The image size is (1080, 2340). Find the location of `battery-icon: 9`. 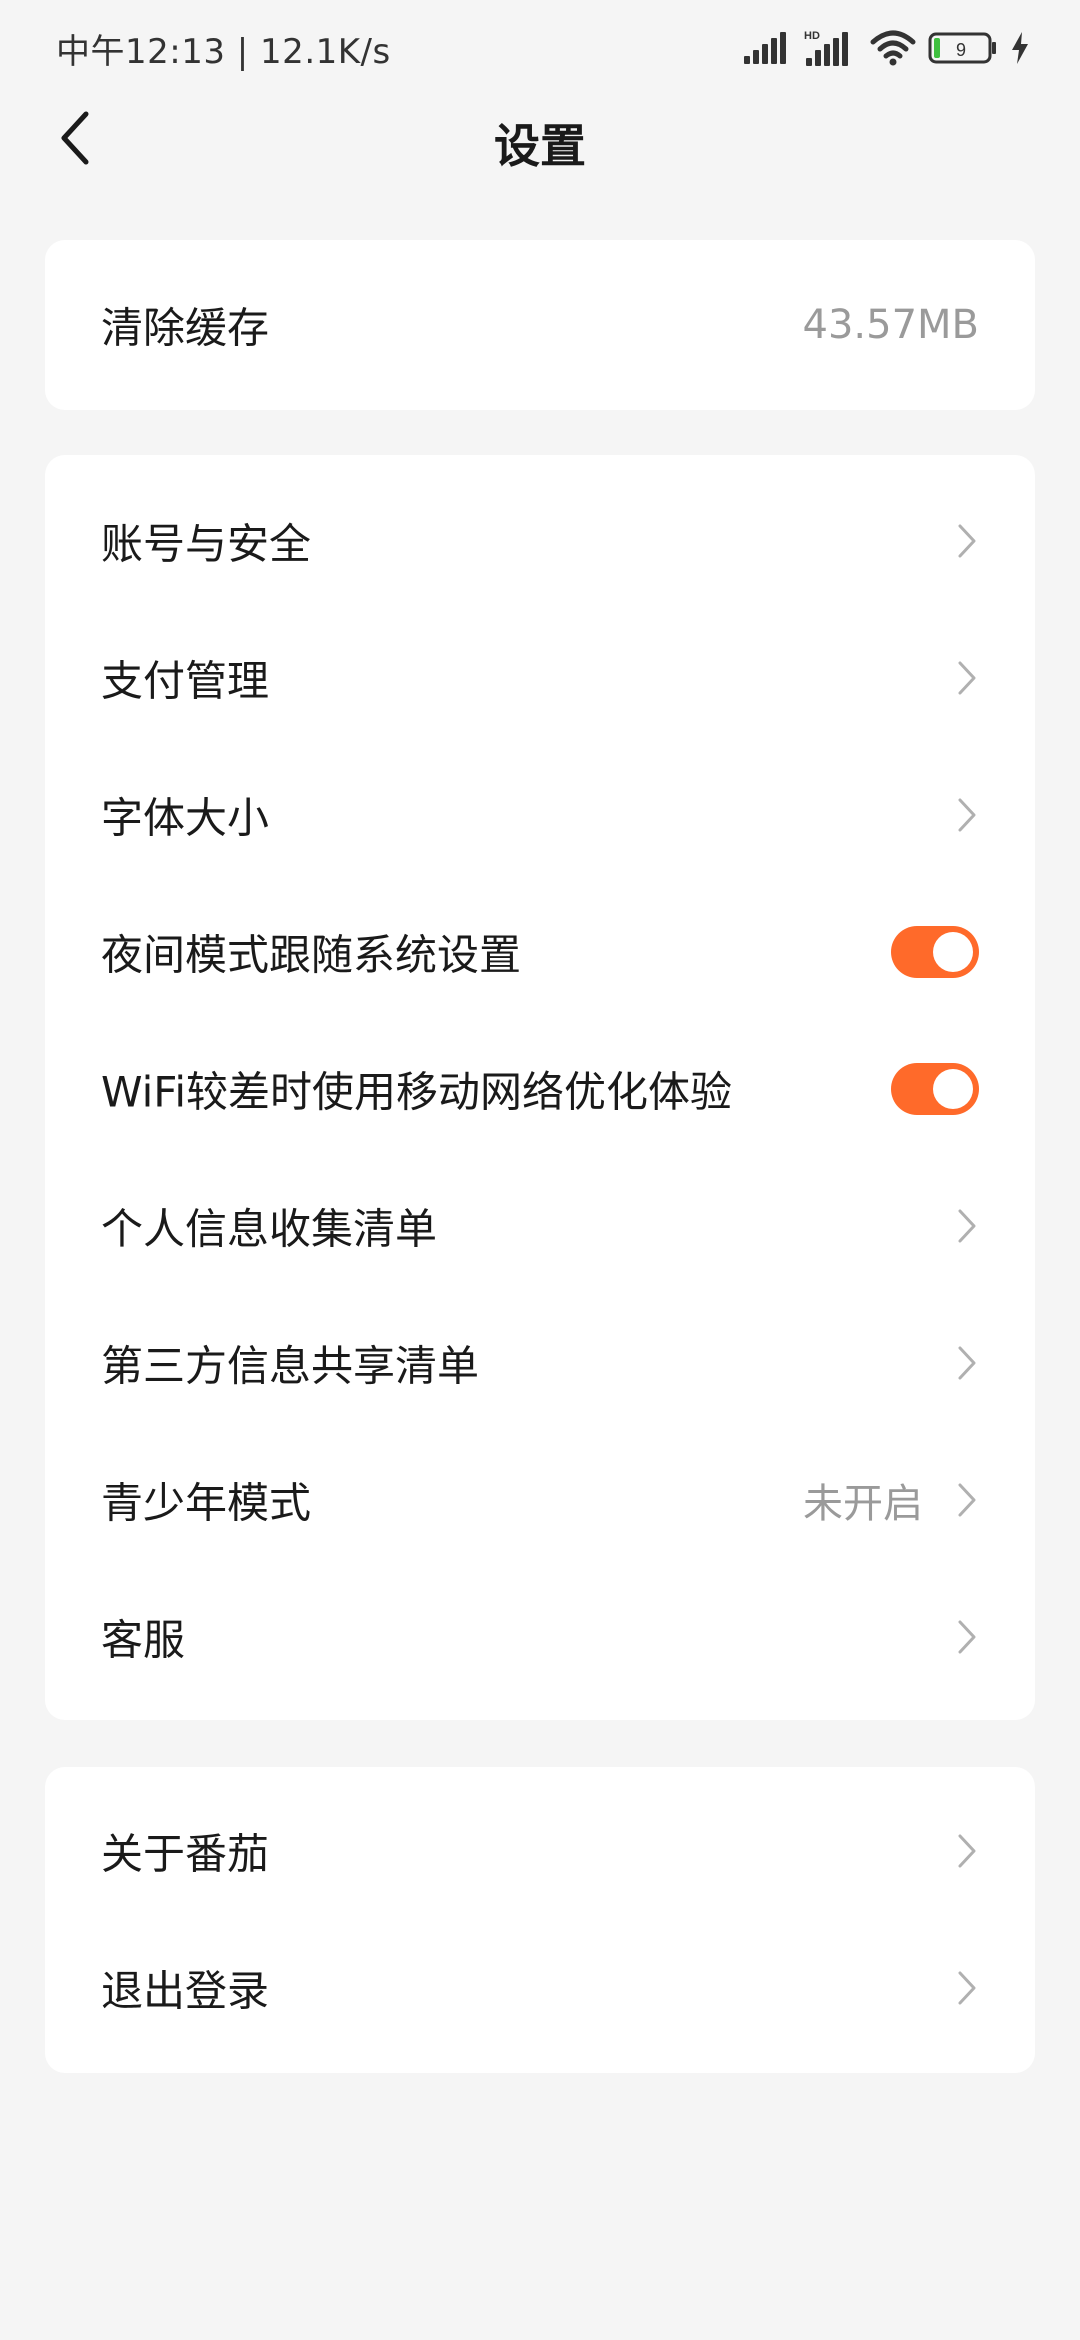

battery-icon: 9 is located at coordinates (962, 48).